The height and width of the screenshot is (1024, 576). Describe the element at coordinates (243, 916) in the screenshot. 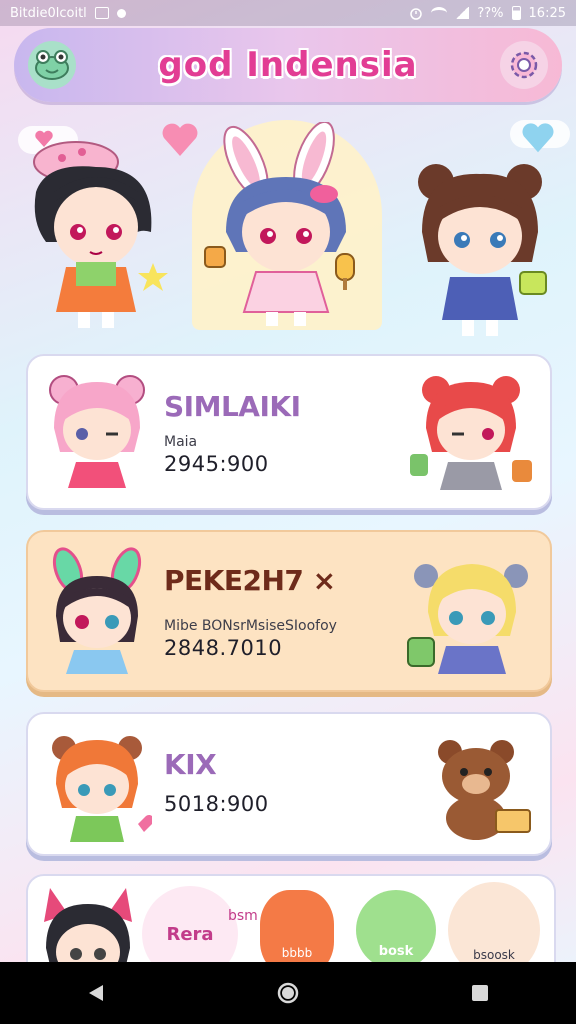

I see `promo-sub-label: bsm` at that location.